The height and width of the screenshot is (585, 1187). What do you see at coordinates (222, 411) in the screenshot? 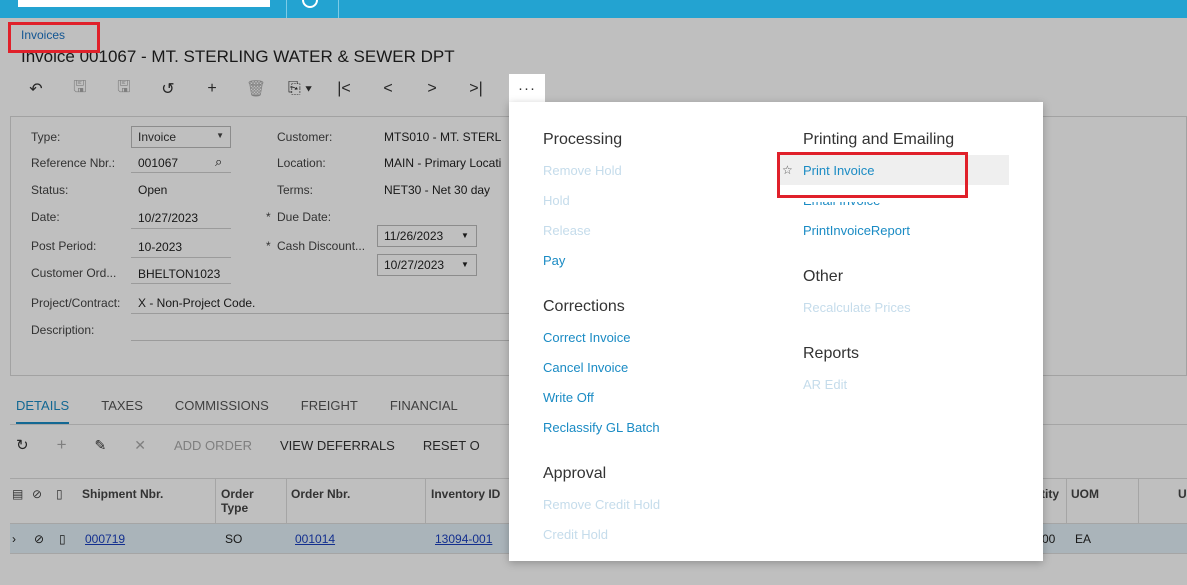
I see `tab-commissions: COMMISSIONS` at bounding box center [222, 411].